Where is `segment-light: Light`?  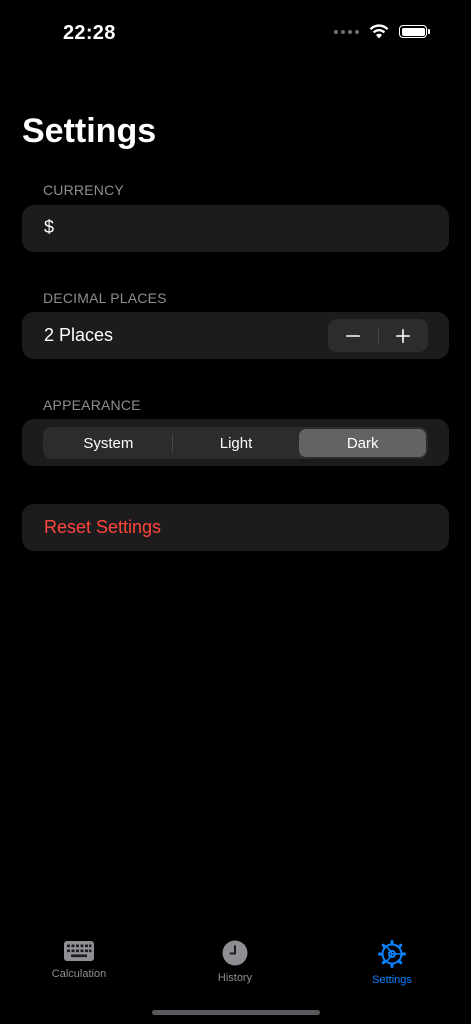 segment-light: Light is located at coordinates (236, 443).